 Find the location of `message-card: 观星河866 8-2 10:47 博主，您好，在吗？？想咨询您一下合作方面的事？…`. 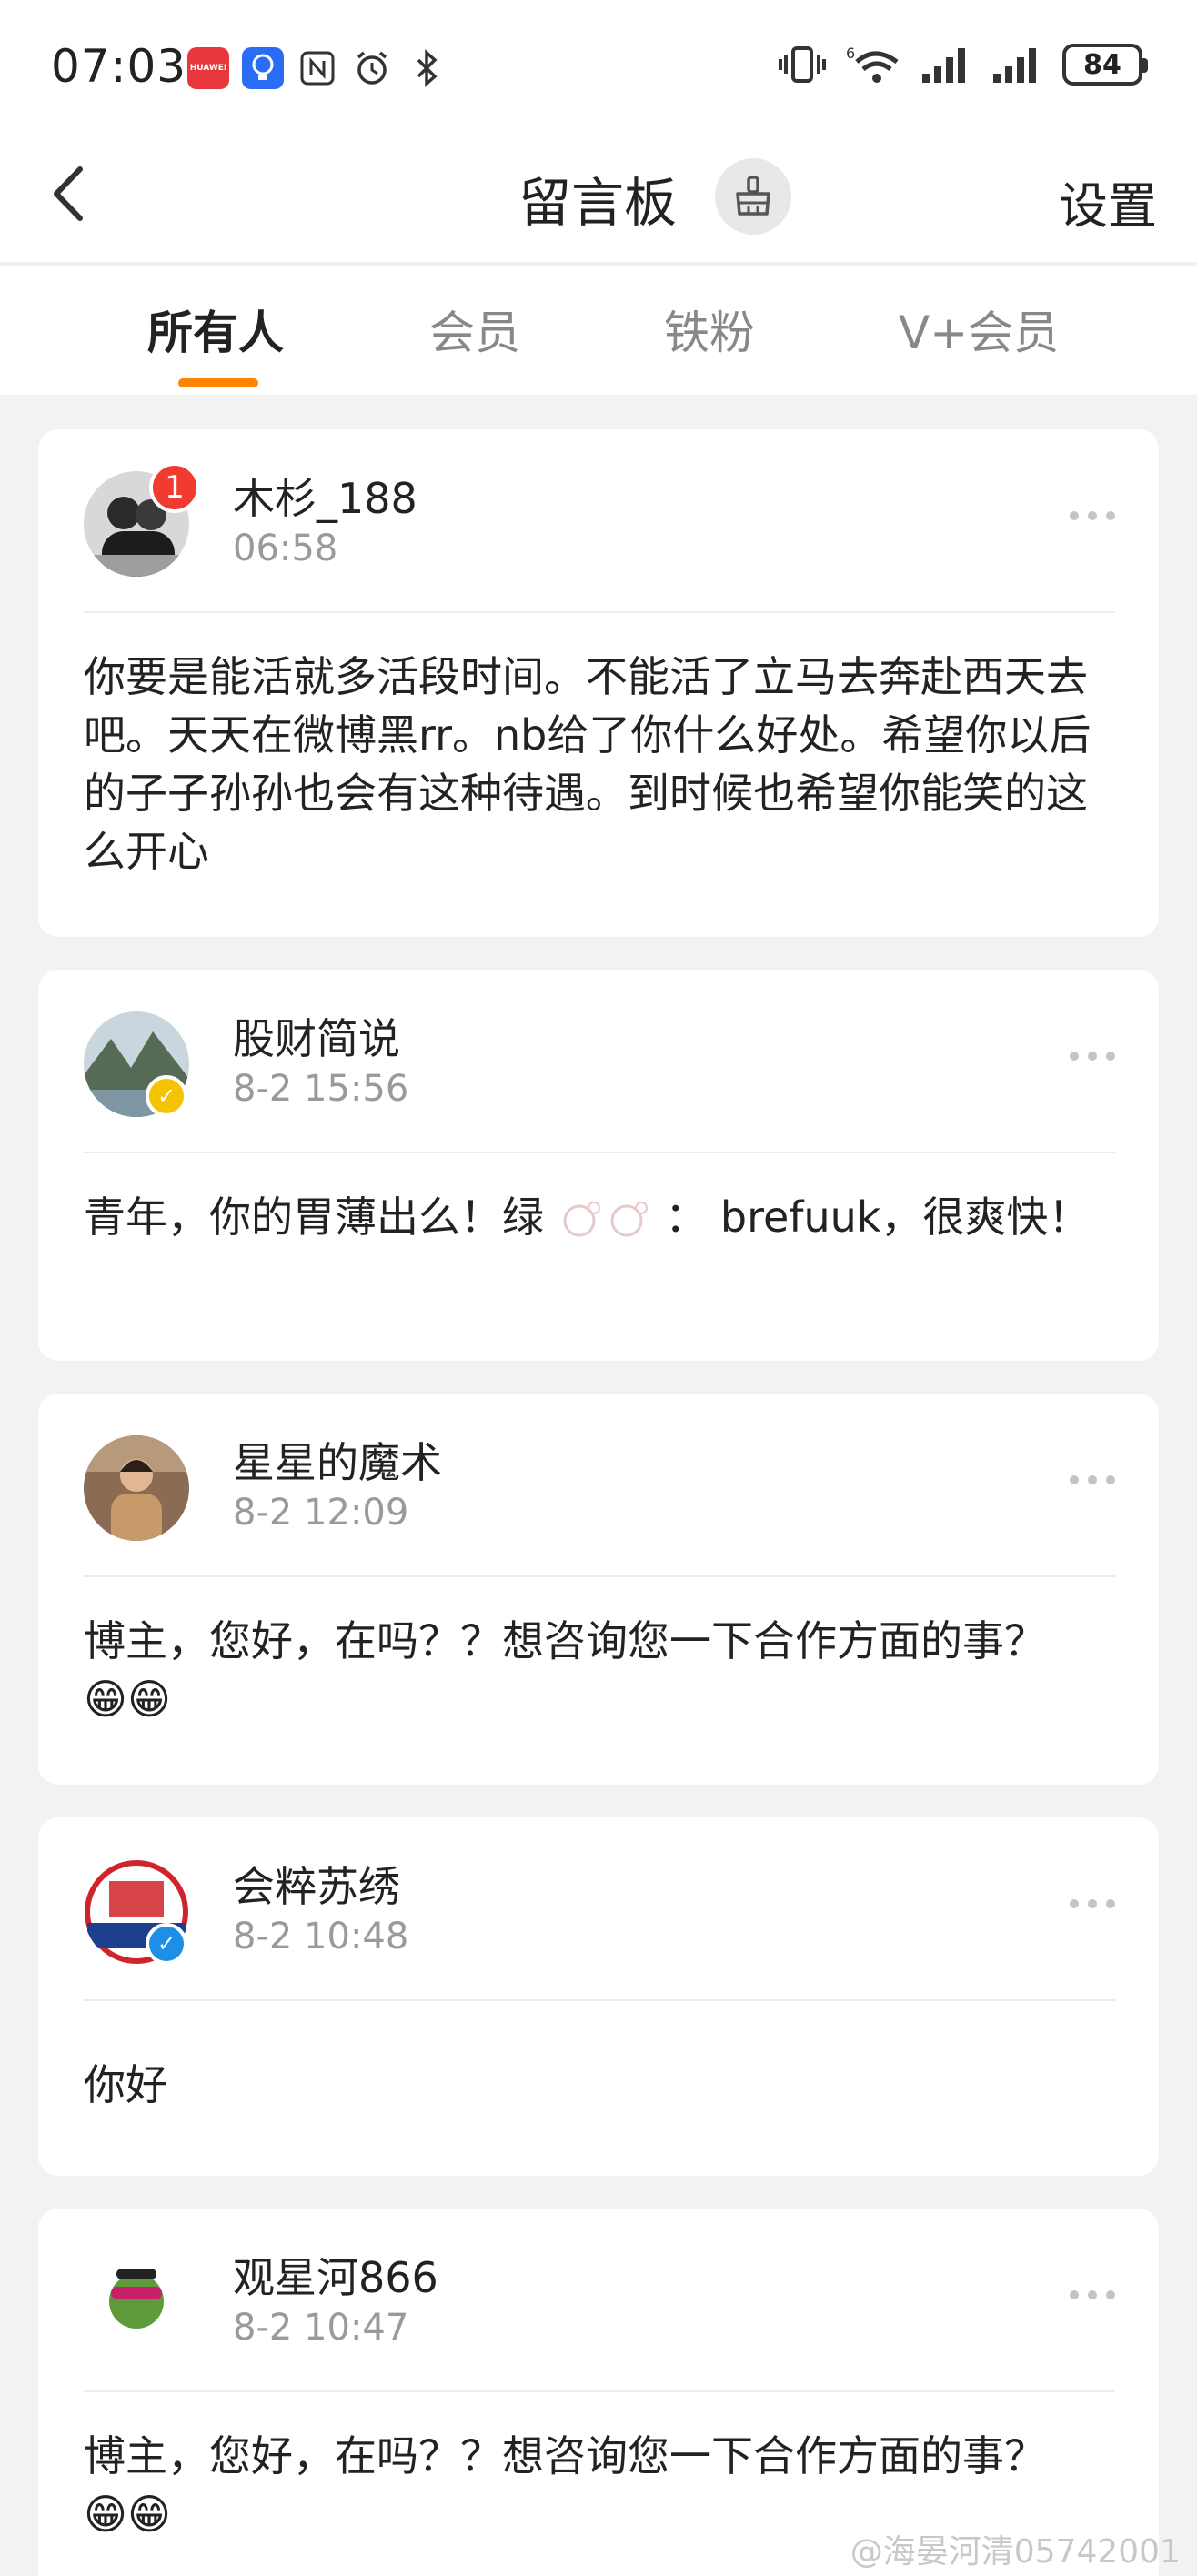

message-card: 观星河866 8-2 10:47 博主，您好，在吗？？想咨询您一下合作方面的事？… is located at coordinates (598, 2392).